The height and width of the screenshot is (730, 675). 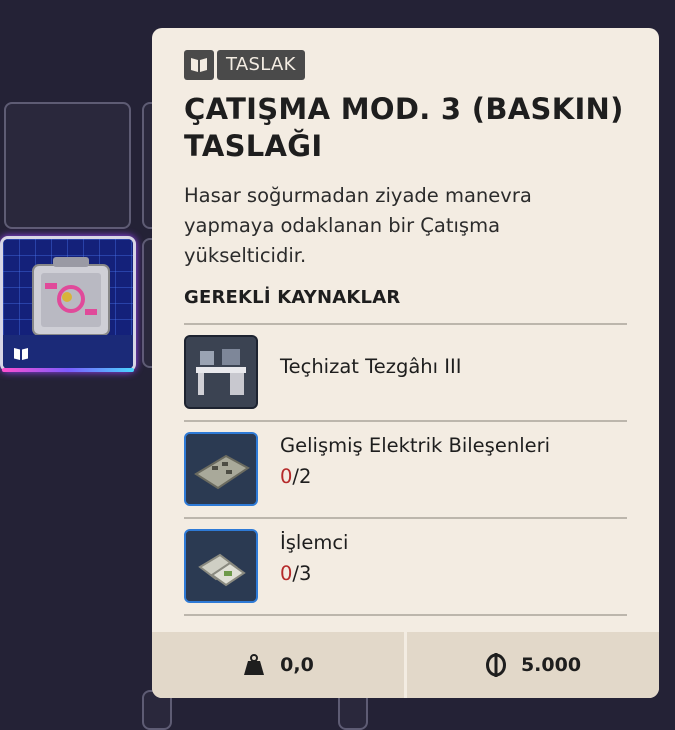 I want to click on weight-icon, so click(x=254, y=664).